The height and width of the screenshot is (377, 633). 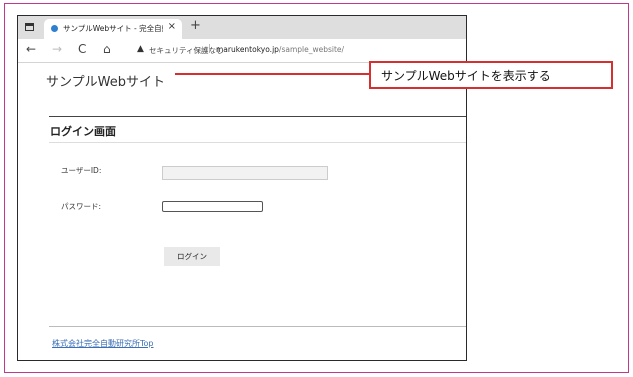 I want to click on callout-text: サンプルWebサイトを表示する, so click(x=466, y=76).